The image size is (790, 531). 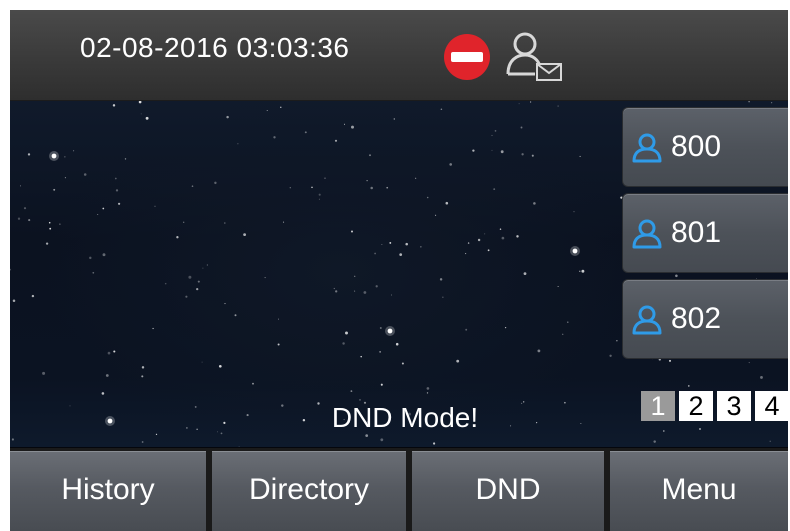 What do you see at coordinates (309, 491) in the screenshot?
I see `directory-softkey: Directory` at bounding box center [309, 491].